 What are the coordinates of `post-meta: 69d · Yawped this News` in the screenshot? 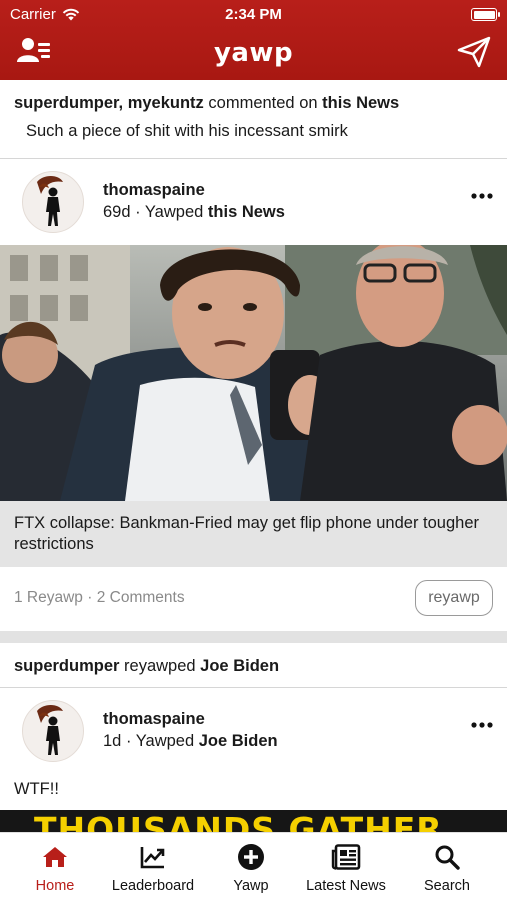 It's located at (194, 212).